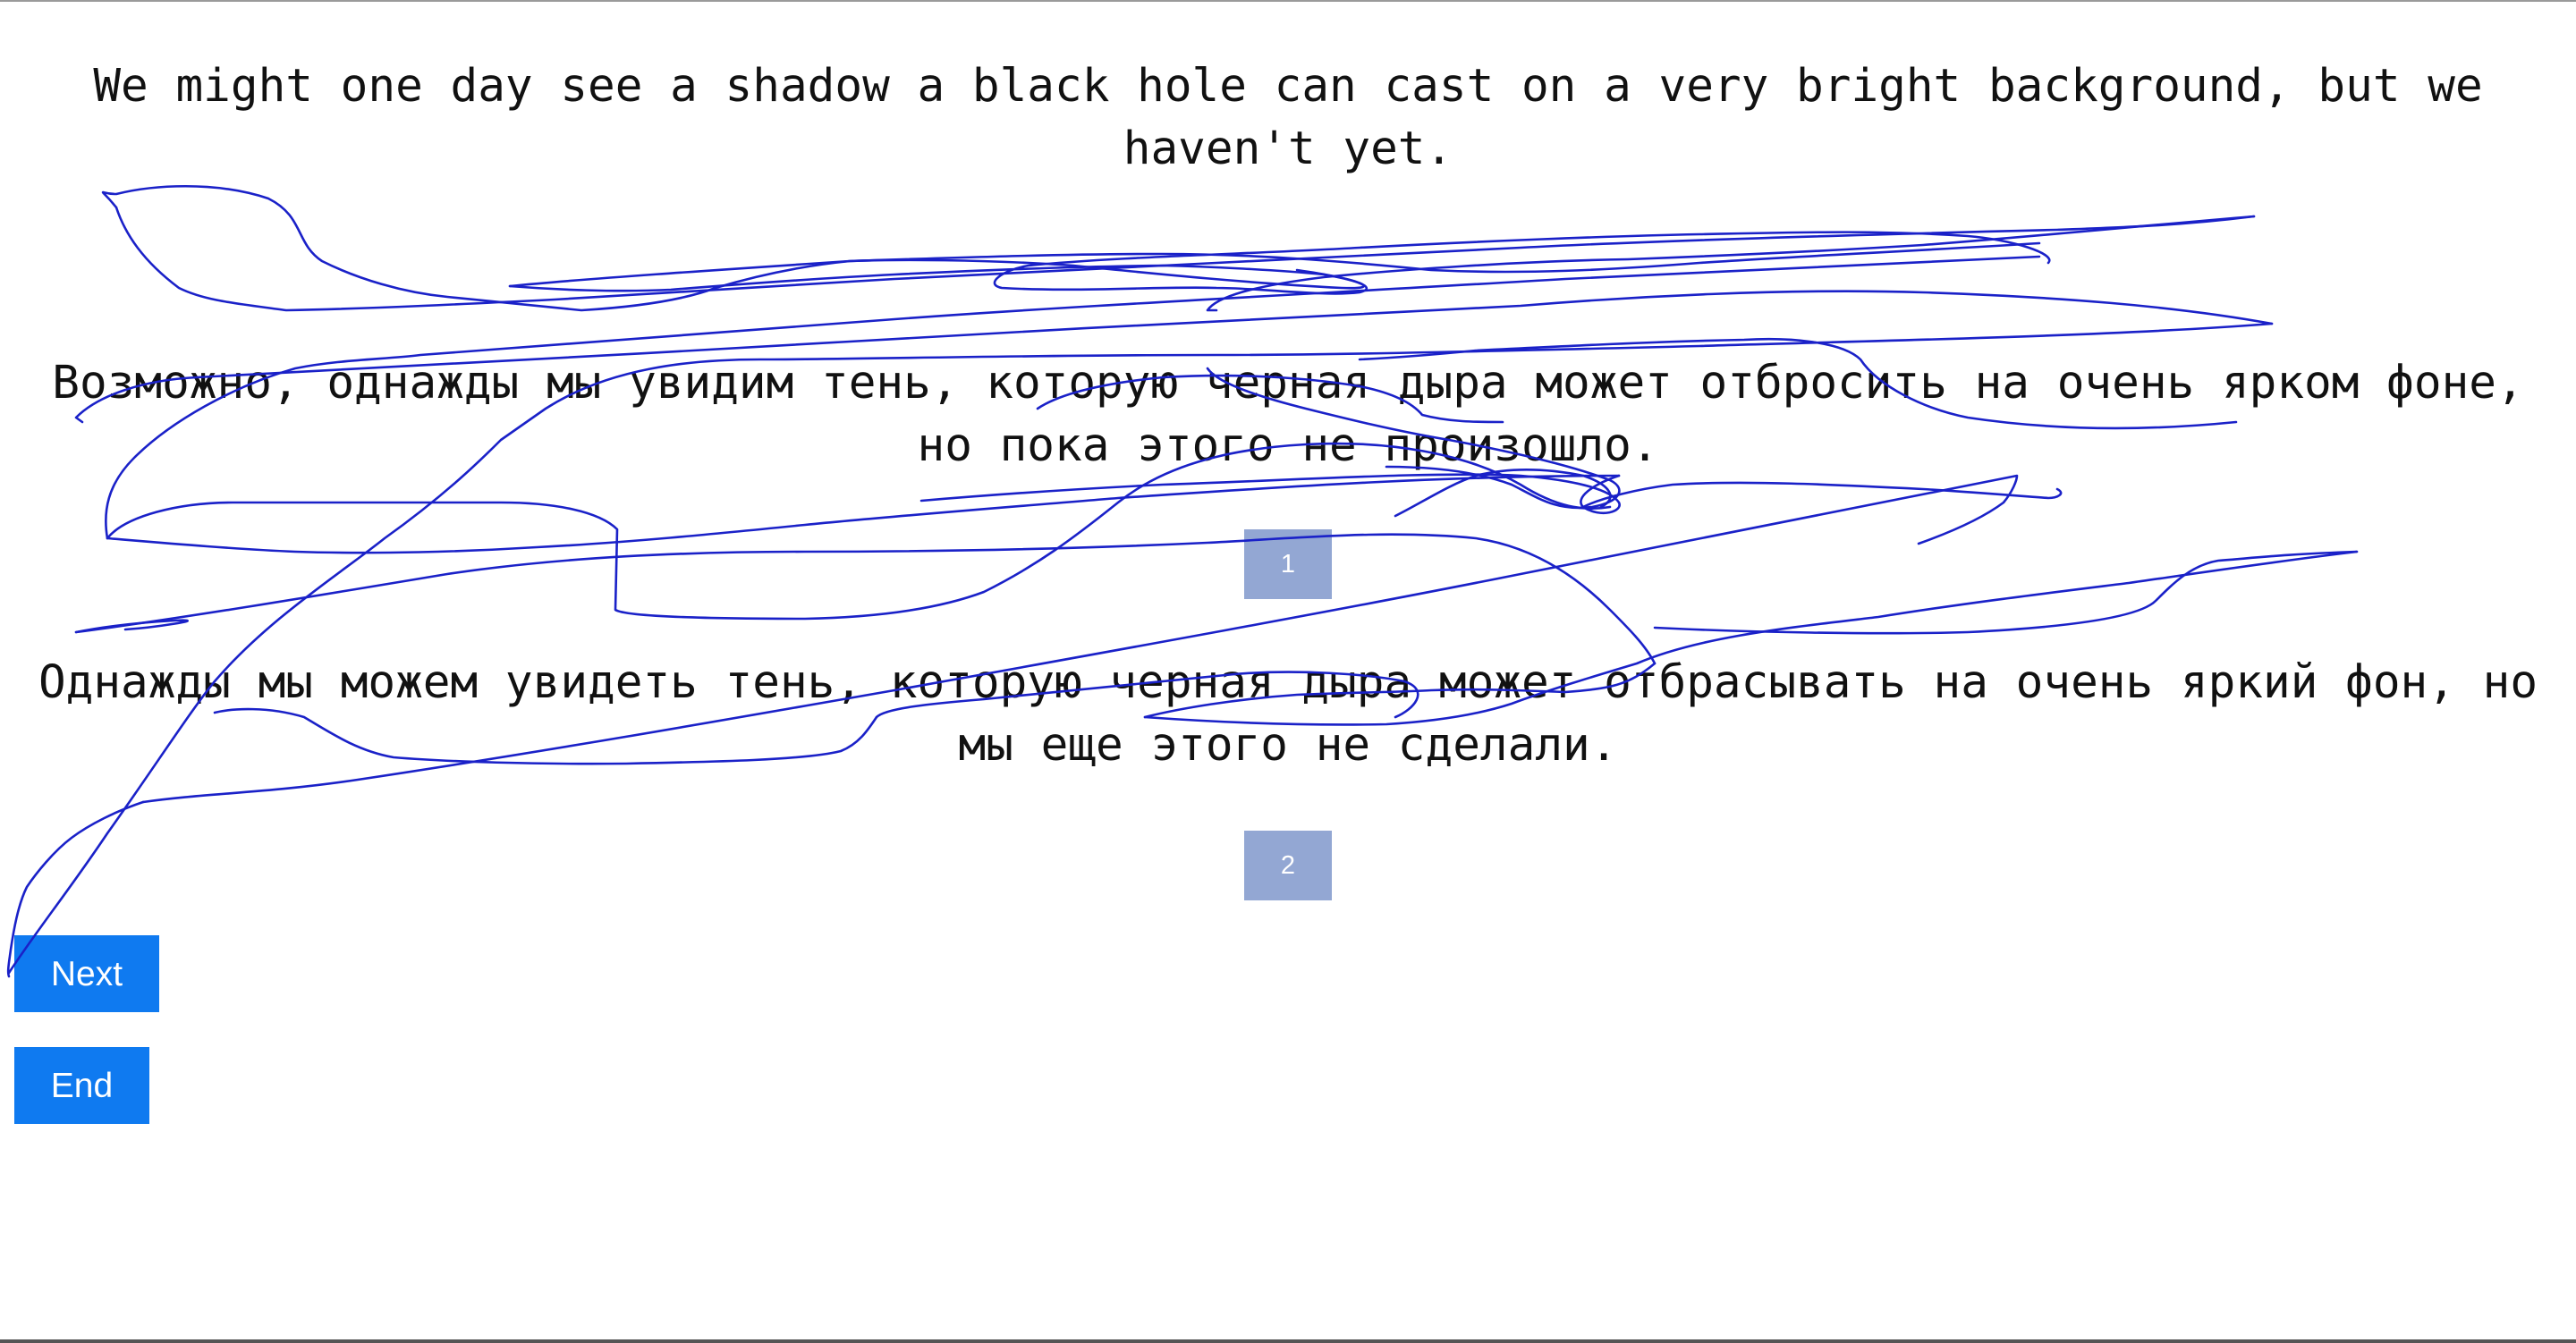  I want to click on next-button: Next, so click(86, 973).